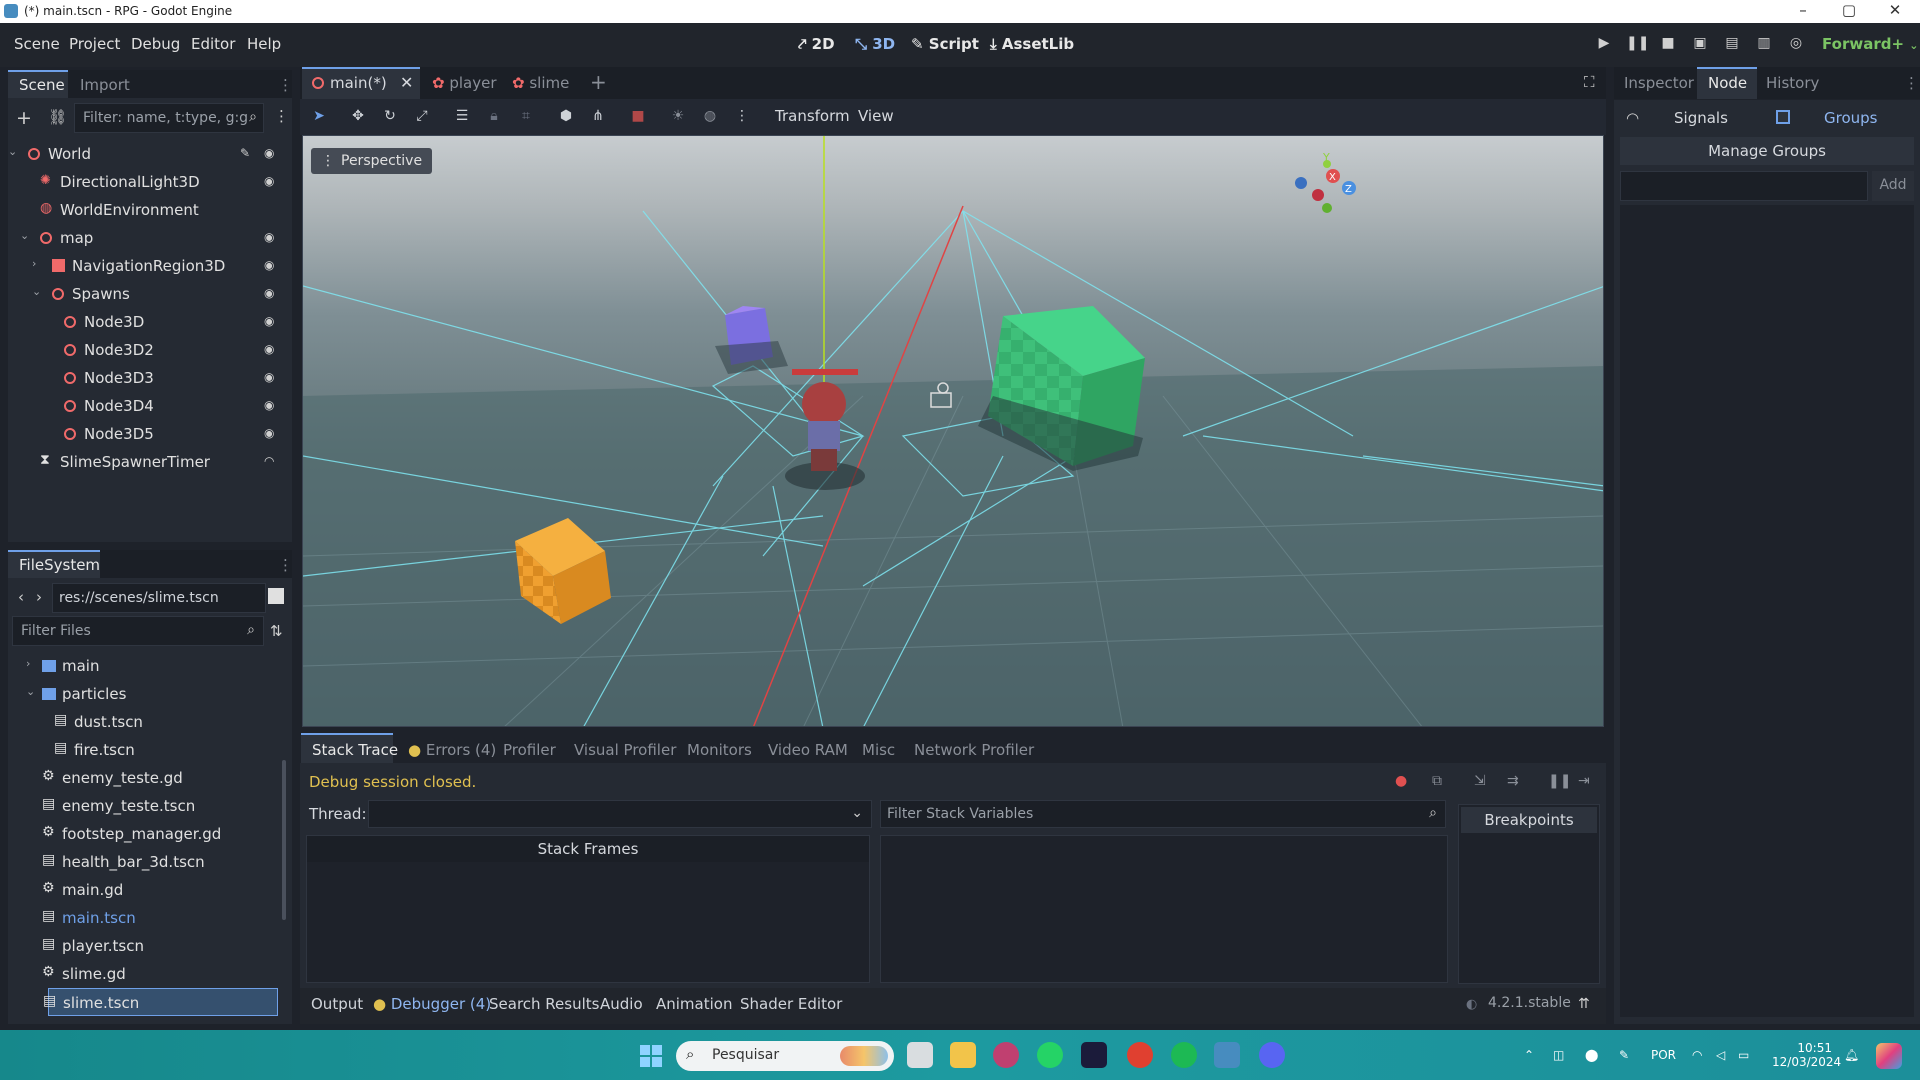  What do you see at coordinates (406, 82) in the screenshot?
I see `close-tab-icon: ✕` at bounding box center [406, 82].